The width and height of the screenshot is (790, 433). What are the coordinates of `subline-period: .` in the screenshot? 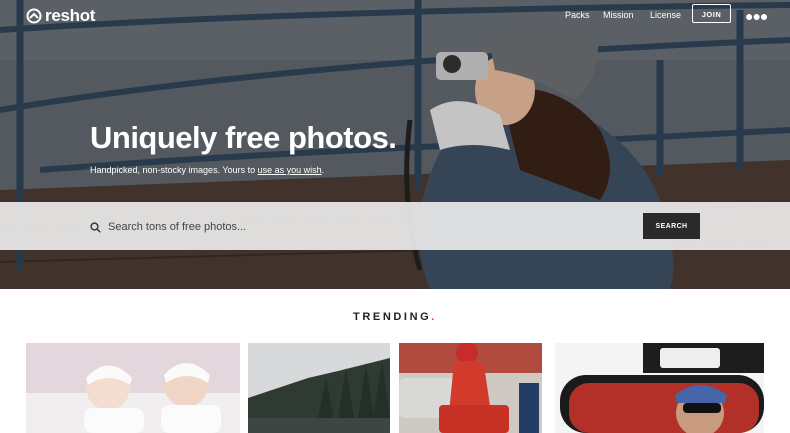 It's located at (323, 170).